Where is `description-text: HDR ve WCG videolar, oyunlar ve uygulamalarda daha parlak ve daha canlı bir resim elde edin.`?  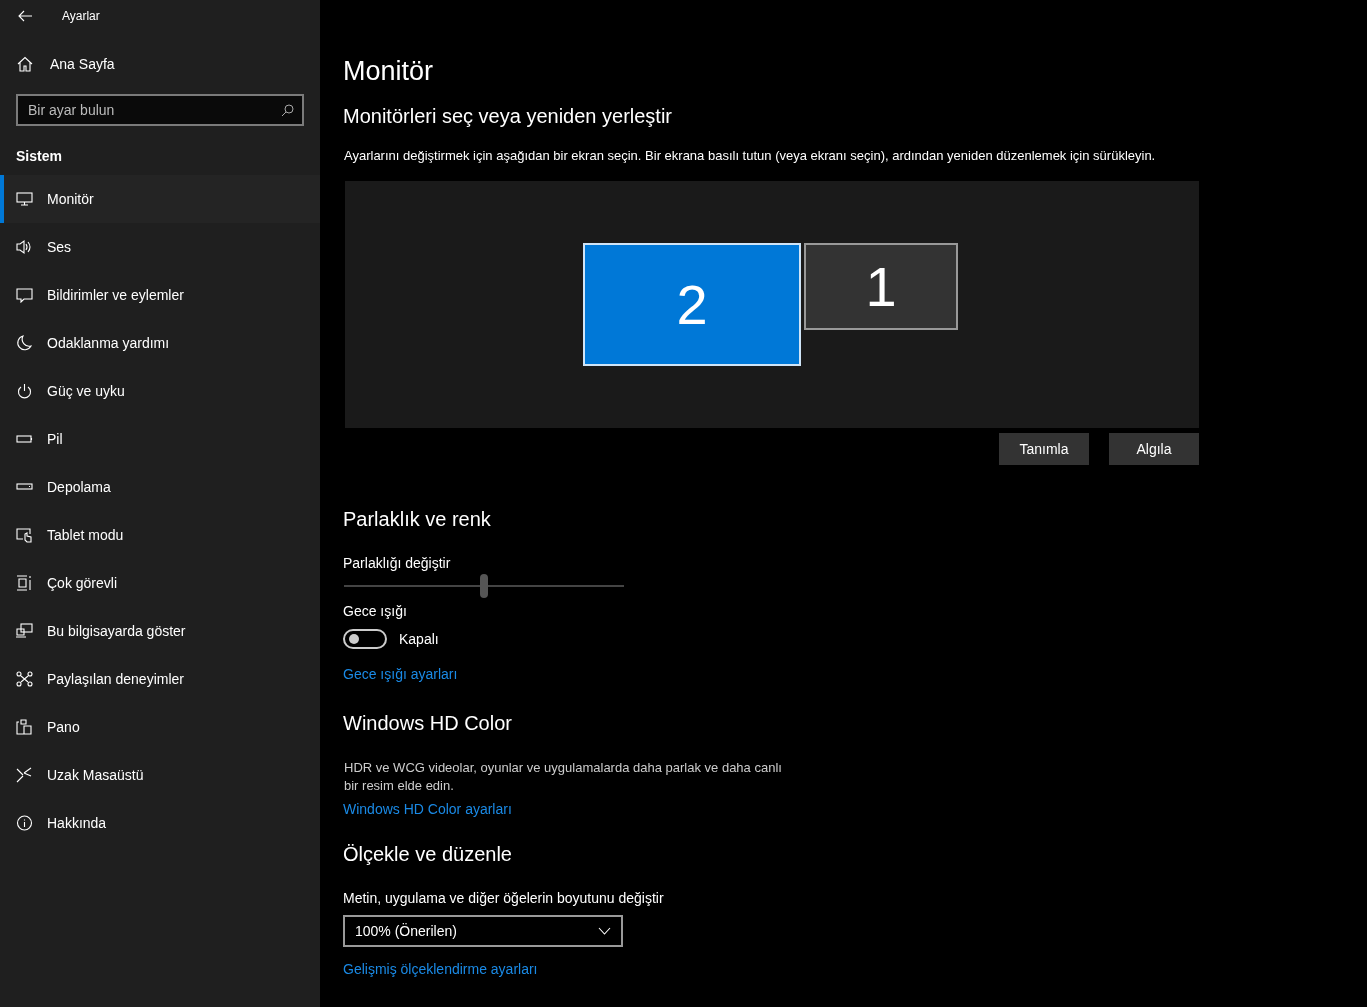
description-text: HDR ve WCG videolar, oyunlar ve uygulamalarda daha parlak ve daha canlı bir resim elde edin. is located at coordinates (563, 777).